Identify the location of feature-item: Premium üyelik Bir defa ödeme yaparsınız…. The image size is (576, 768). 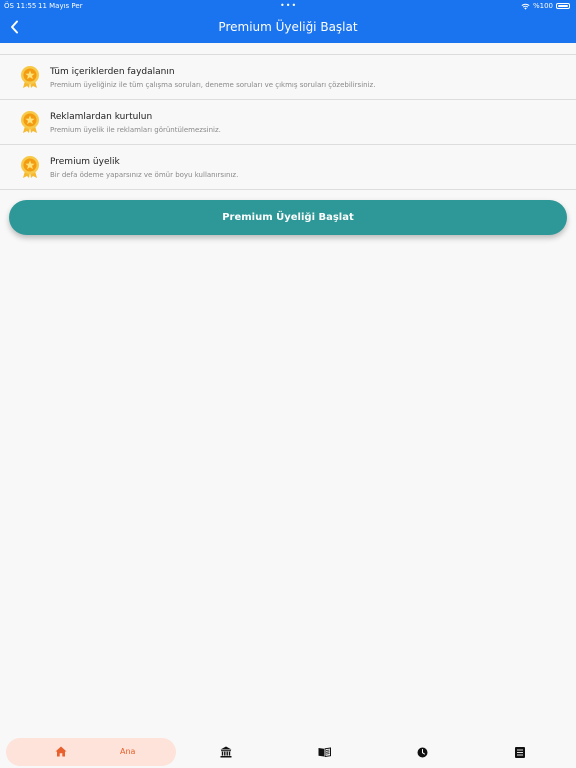
(288, 167).